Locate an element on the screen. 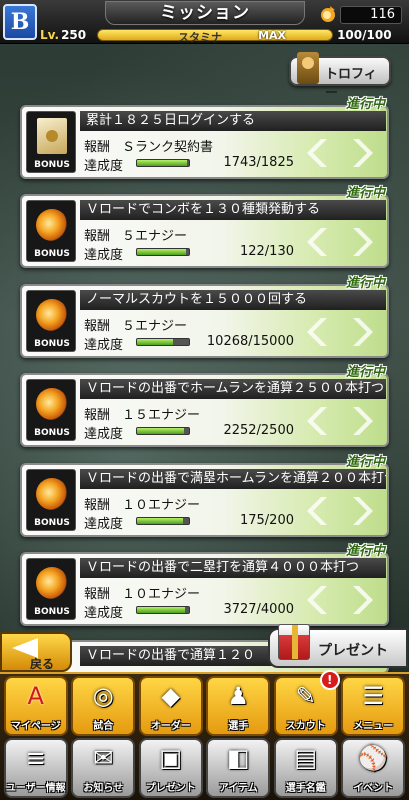  nav-user-info: ≡ ユーザー情報 is located at coordinates (35, 768).